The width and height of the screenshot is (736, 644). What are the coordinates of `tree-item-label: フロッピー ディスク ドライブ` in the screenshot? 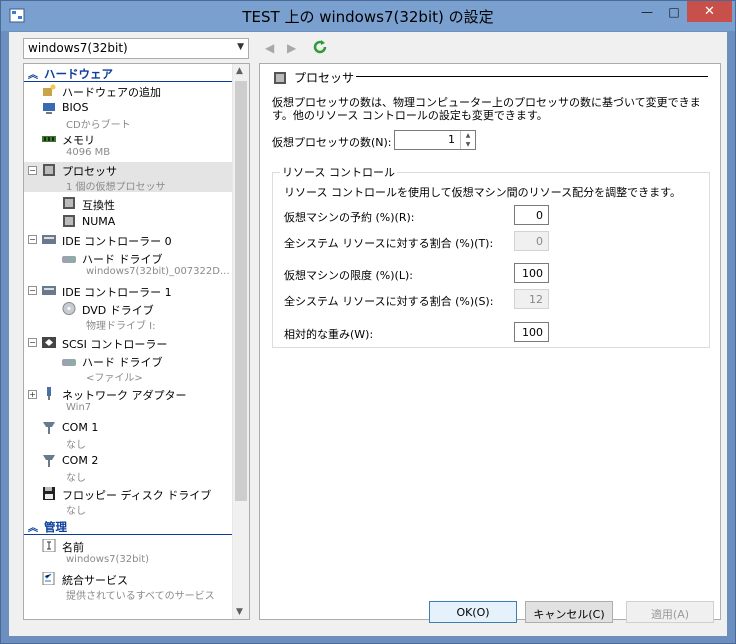 It's located at (137, 495).